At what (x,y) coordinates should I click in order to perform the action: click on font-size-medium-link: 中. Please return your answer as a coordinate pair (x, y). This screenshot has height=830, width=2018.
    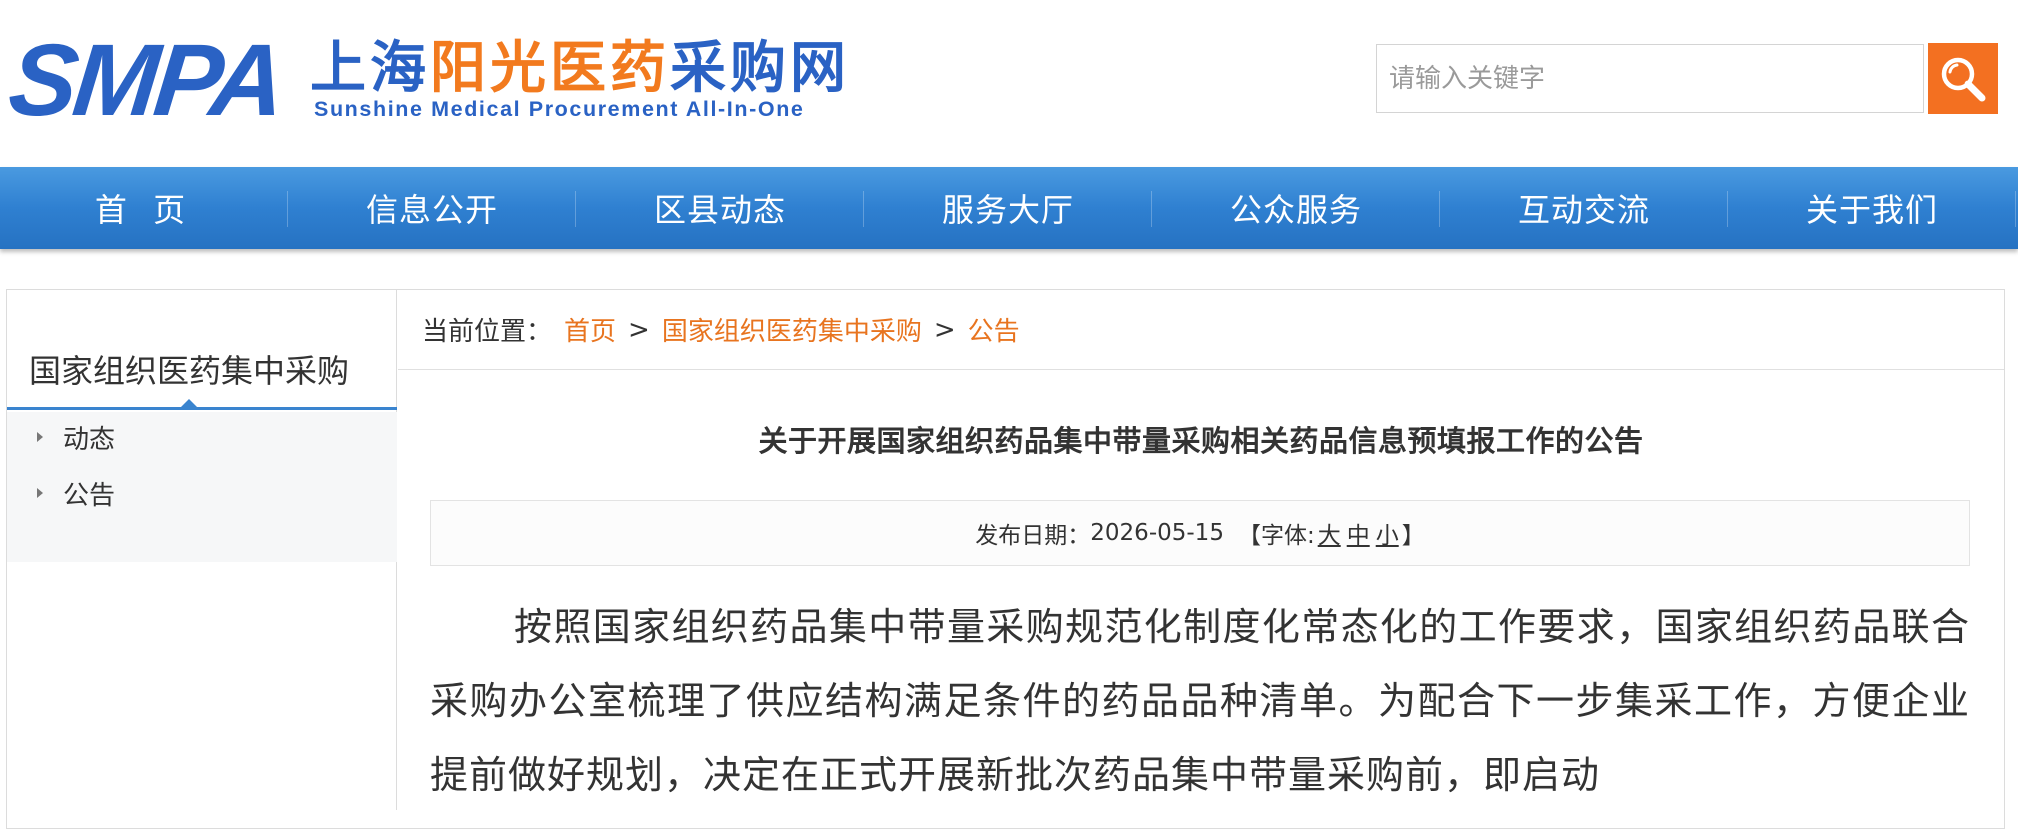
    Looking at the image, I should click on (1358, 533).